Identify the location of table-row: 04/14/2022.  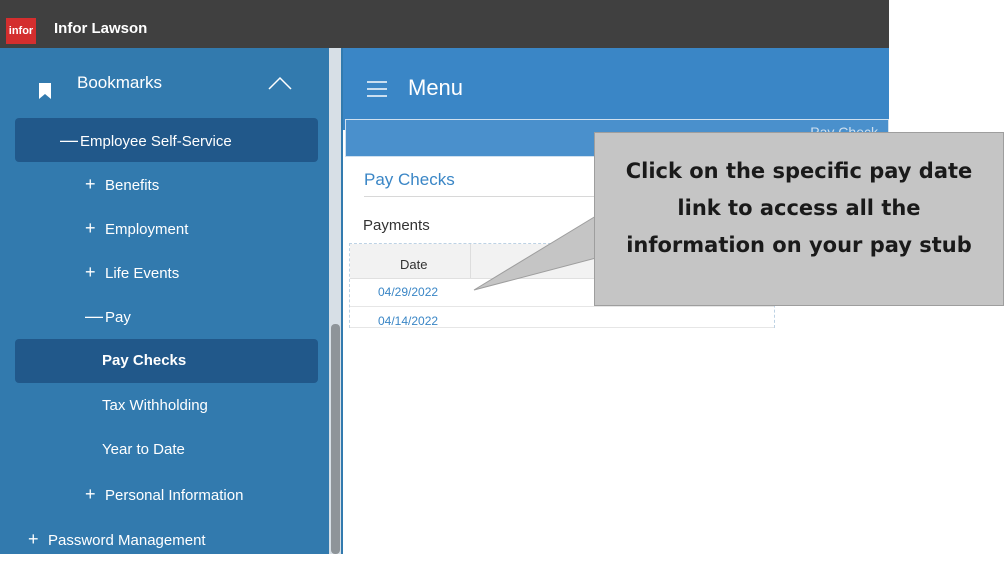
(562, 317).